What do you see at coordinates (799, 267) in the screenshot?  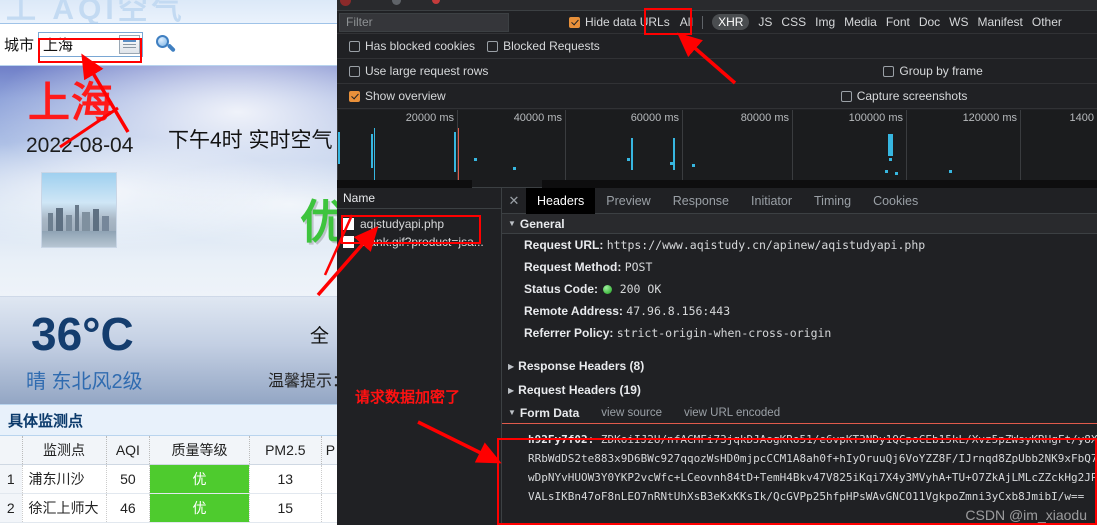 I see `general-row-request-method: Request Method: POST` at bounding box center [799, 267].